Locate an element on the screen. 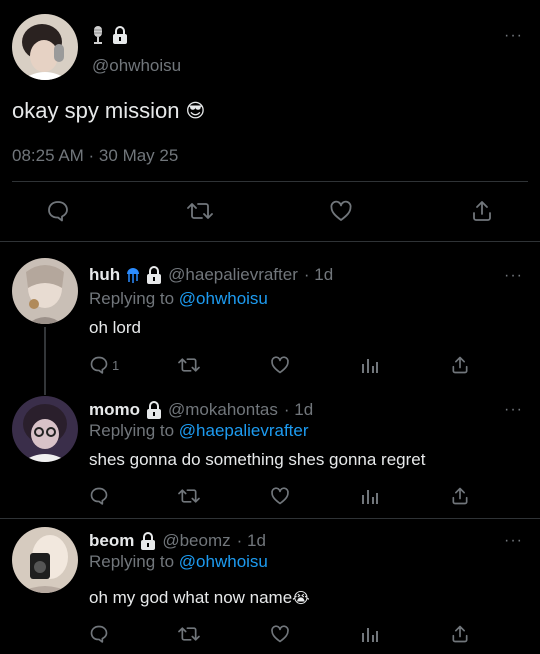 The width and height of the screenshot is (540, 654). reply-count: 1 is located at coordinates (116, 365).